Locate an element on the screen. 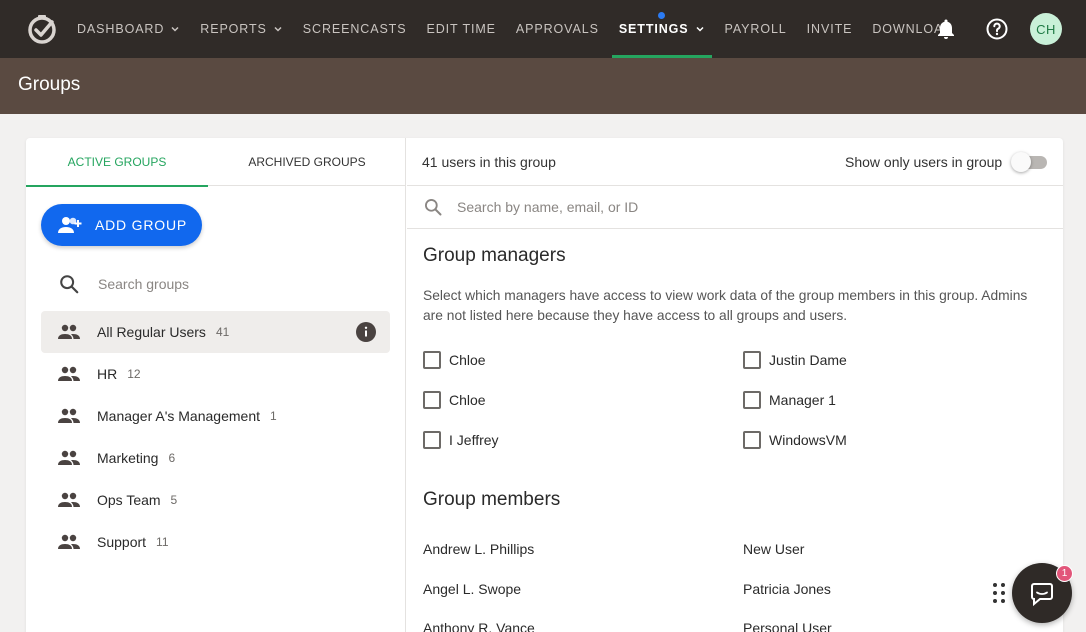 Image resolution: width=1086 pixels, height=632 pixels. tab-archived-groups: ARCHIVED GROUPS is located at coordinates (307, 162).